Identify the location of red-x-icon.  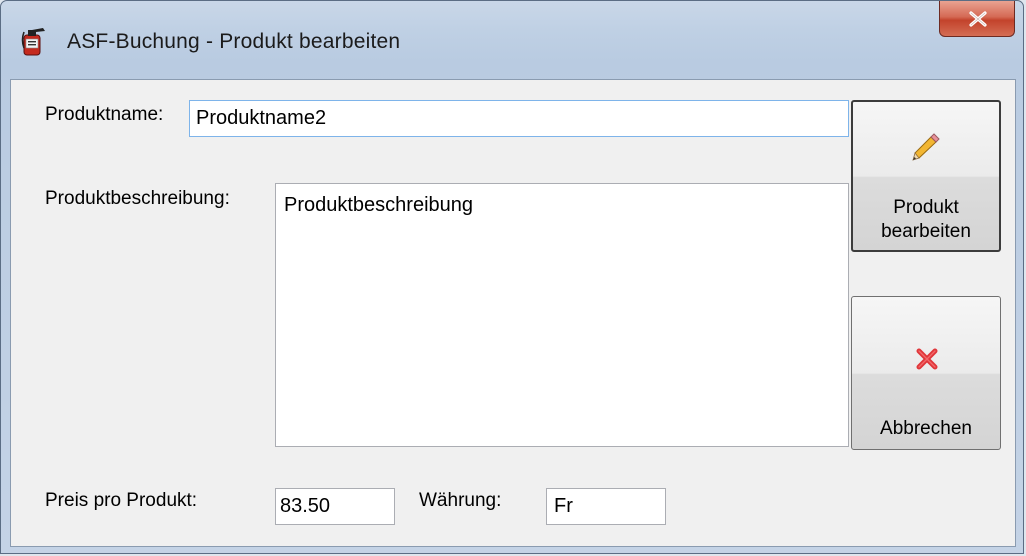
(927, 359).